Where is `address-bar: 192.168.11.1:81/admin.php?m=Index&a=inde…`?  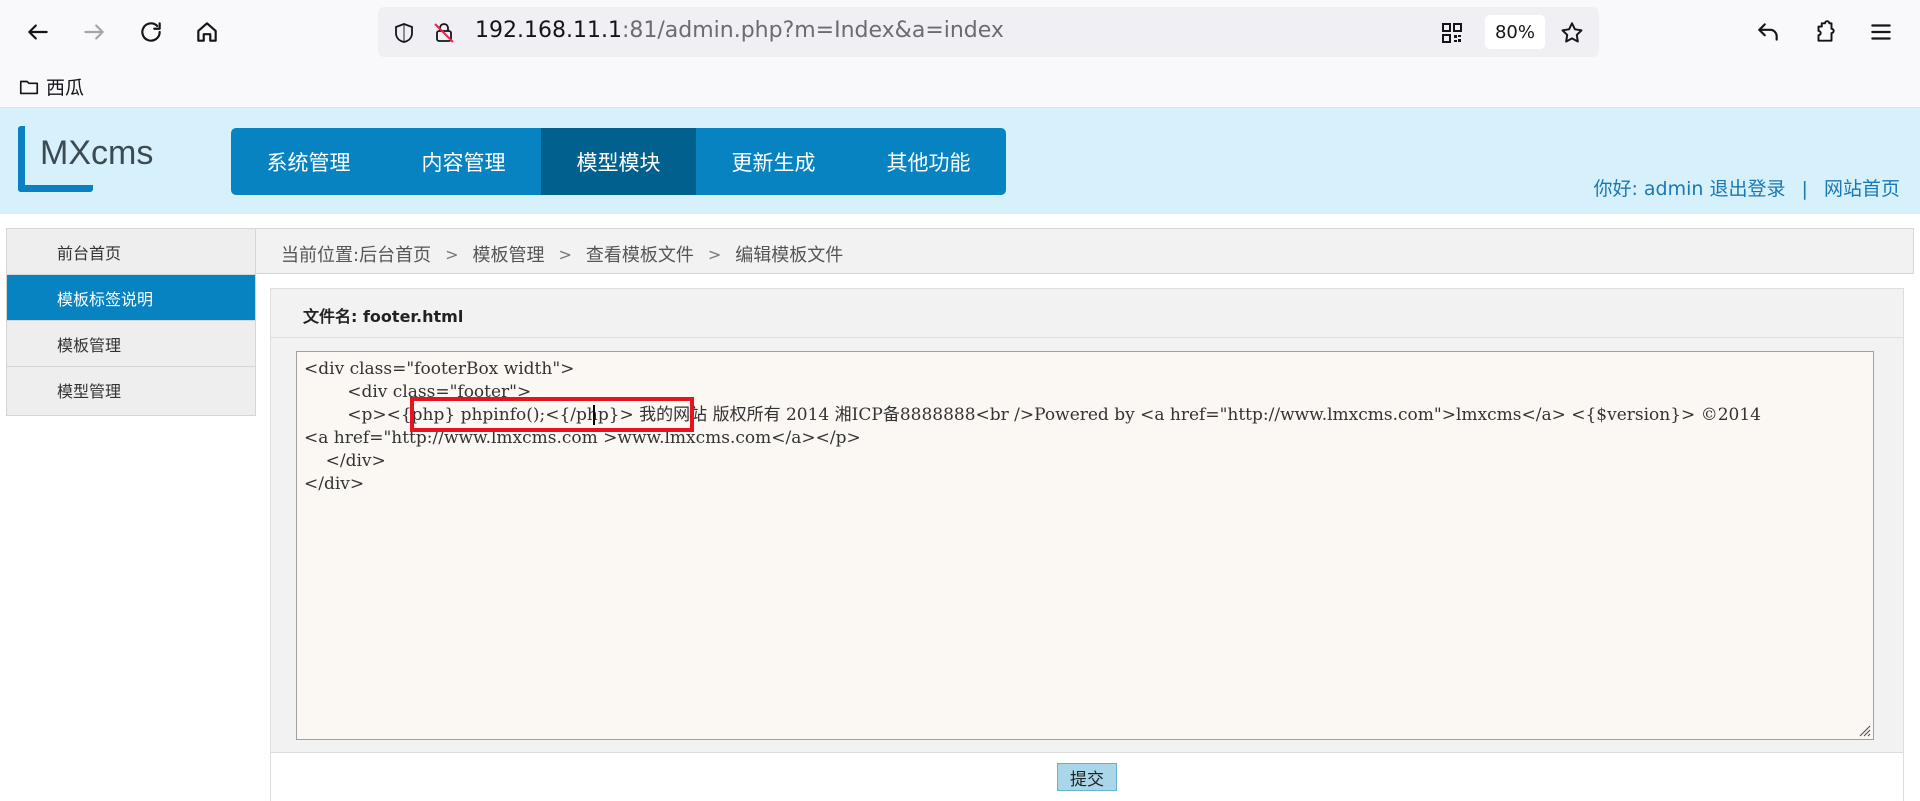 address-bar: 192.168.11.1:81/admin.php?m=Index&a=inde… is located at coordinates (988, 32).